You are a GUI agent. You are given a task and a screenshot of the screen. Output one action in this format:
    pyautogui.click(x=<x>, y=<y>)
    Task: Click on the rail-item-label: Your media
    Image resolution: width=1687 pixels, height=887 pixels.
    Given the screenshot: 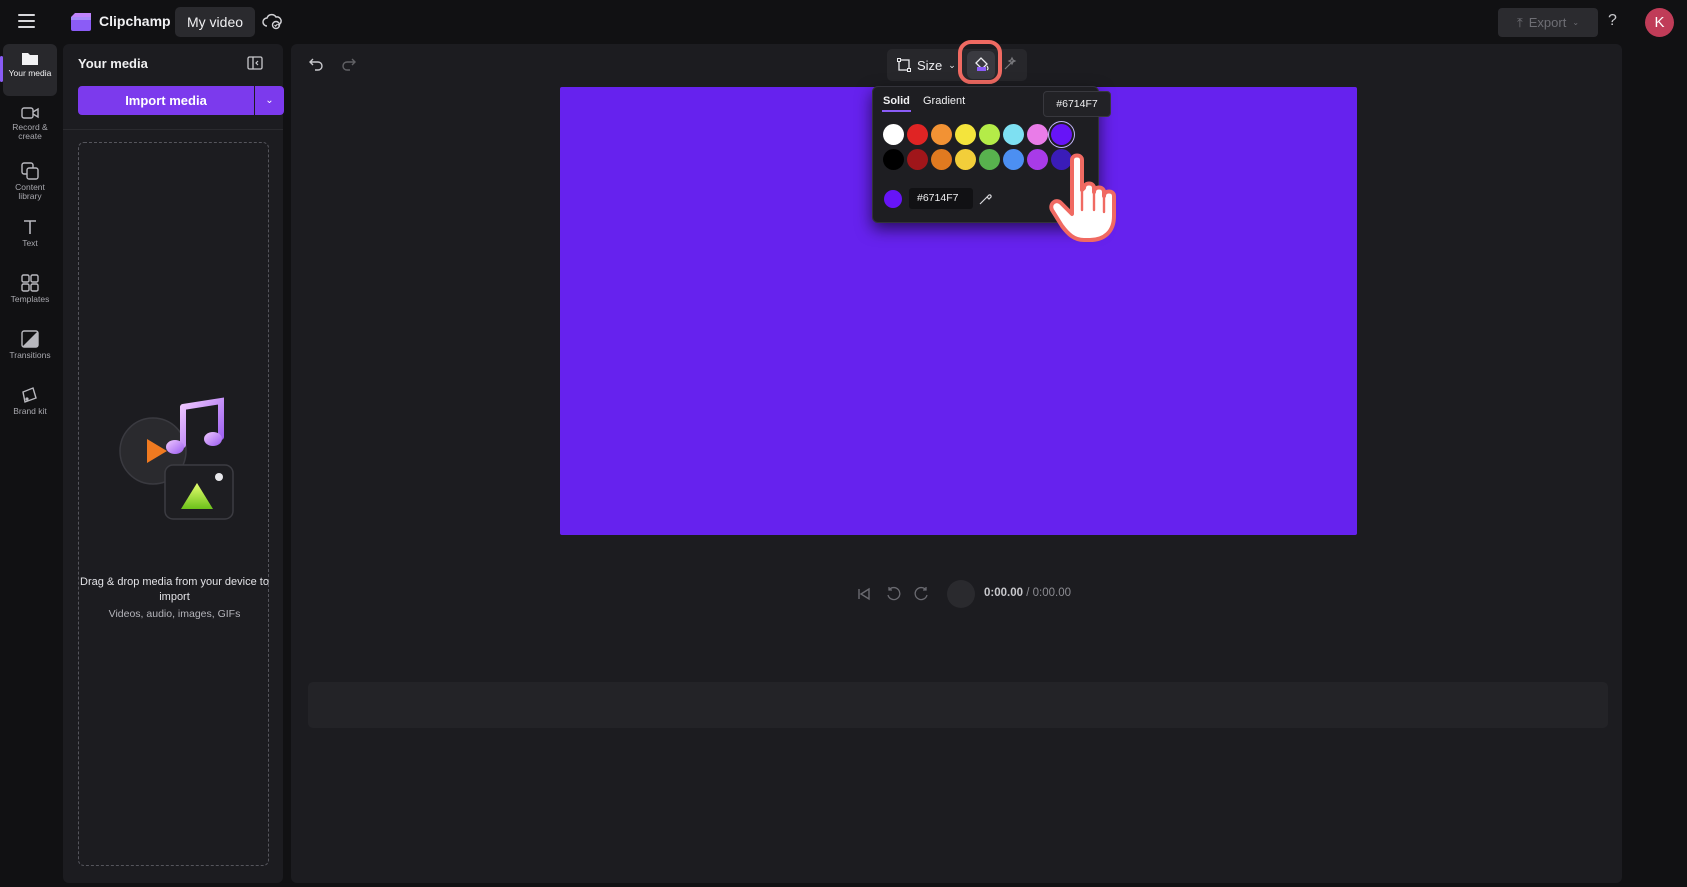 What is the action you would take?
    pyautogui.click(x=30, y=73)
    